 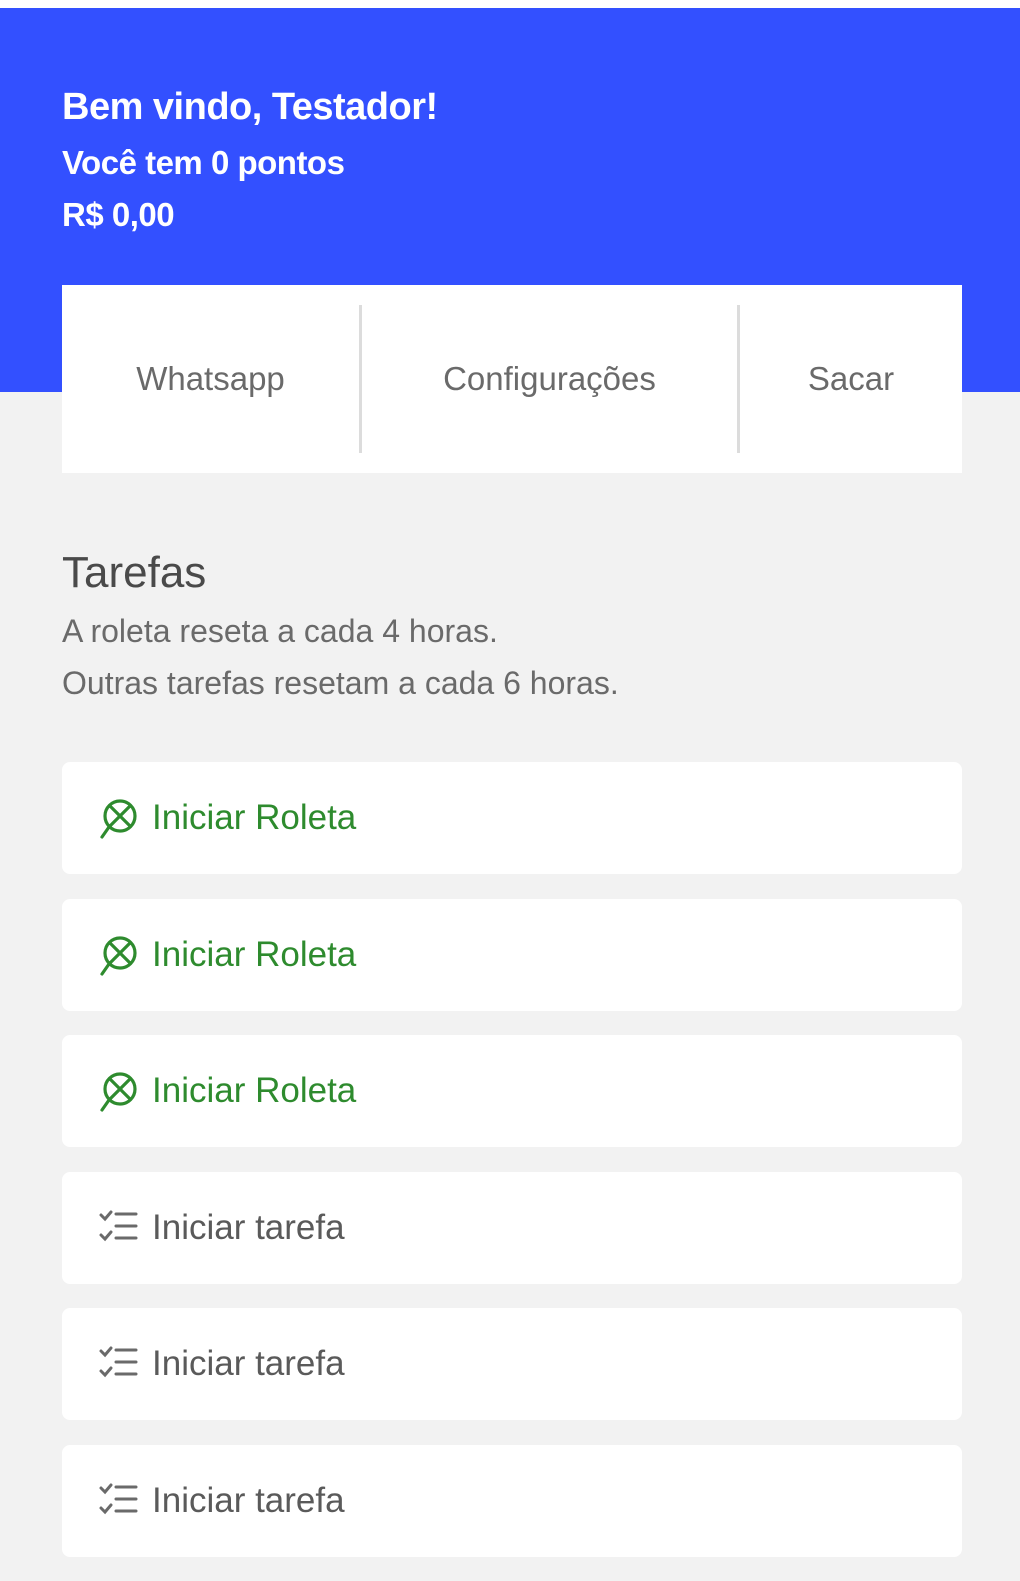 What do you see at coordinates (250, 107) in the screenshot?
I see `greeting-text: Bem vindo, Testador!` at bounding box center [250, 107].